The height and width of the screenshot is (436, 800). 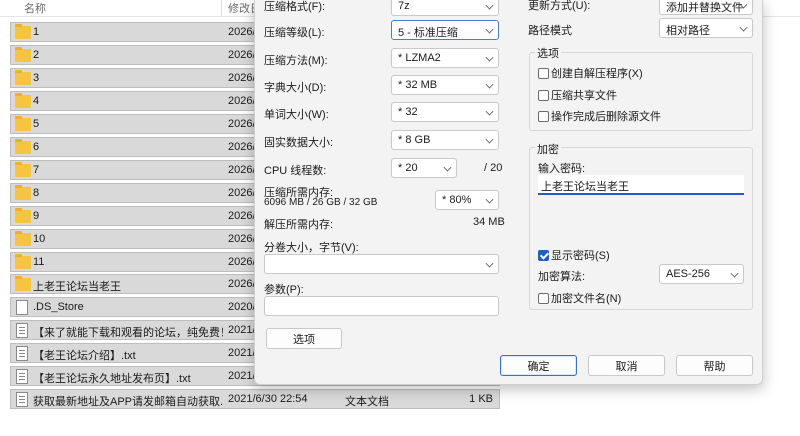 I want to click on word-size-select: * 32, so click(x=445, y=112).